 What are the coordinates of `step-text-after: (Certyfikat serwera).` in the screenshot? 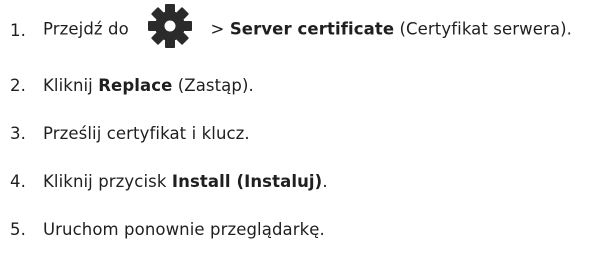 It's located at (485, 29).